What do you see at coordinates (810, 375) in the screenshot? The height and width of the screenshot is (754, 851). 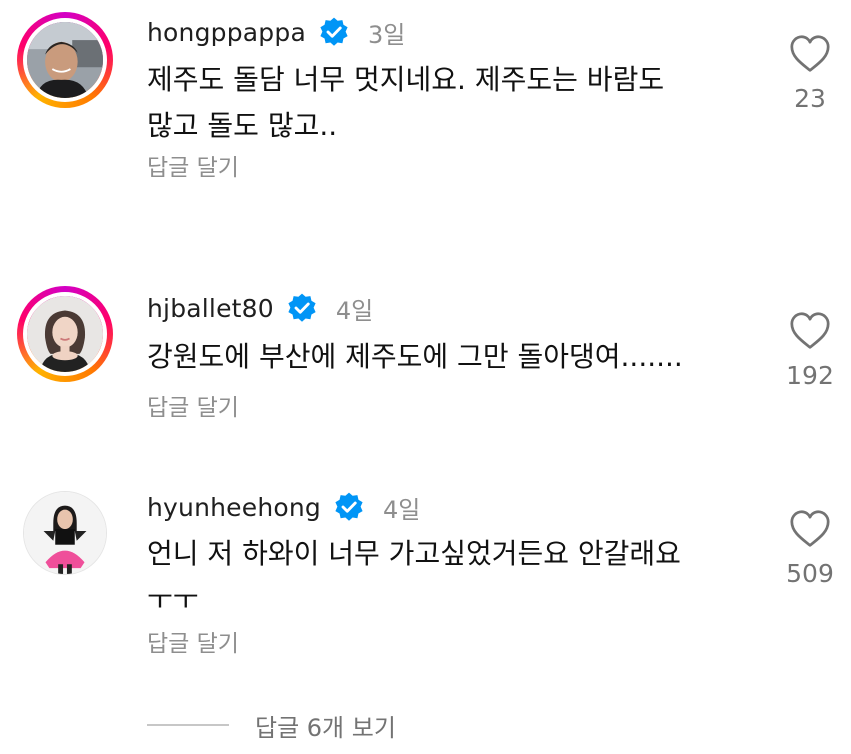 I see `like-count: 192` at bounding box center [810, 375].